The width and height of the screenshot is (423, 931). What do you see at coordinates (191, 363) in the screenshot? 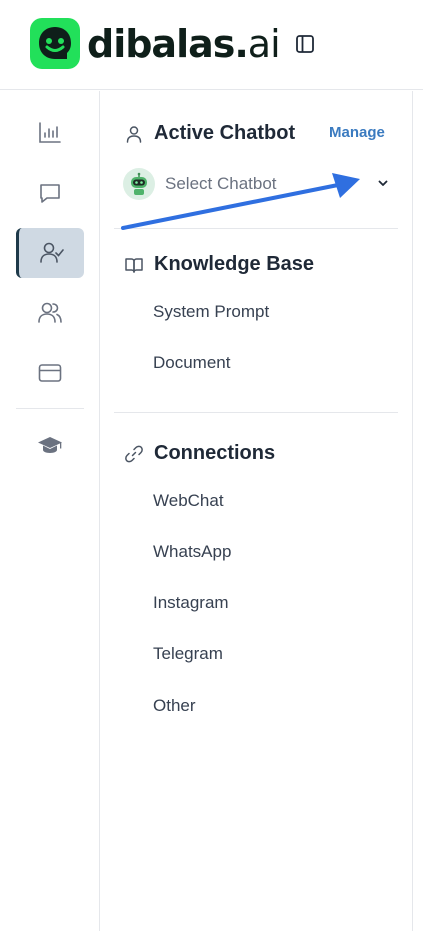
I see `menu-item-document: Document` at bounding box center [191, 363].